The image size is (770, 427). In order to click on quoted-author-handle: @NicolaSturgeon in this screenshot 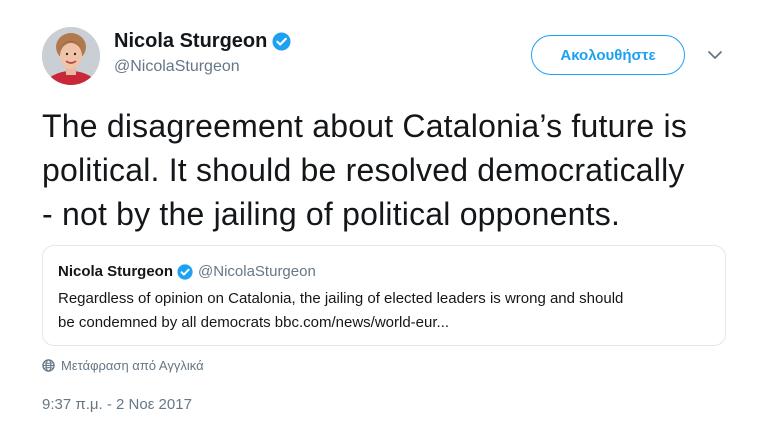, I will do `click(257, 271)`.